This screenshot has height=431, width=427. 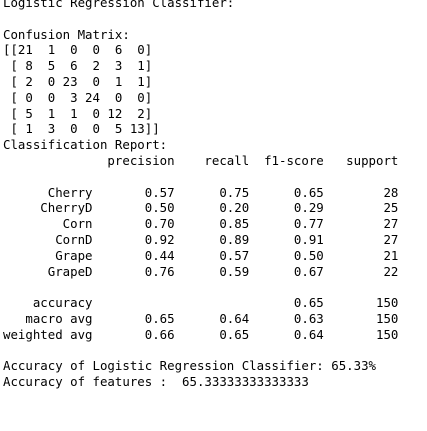 I want to click on heading-classification-report: Classification Report:, so click(x=85, y=145).